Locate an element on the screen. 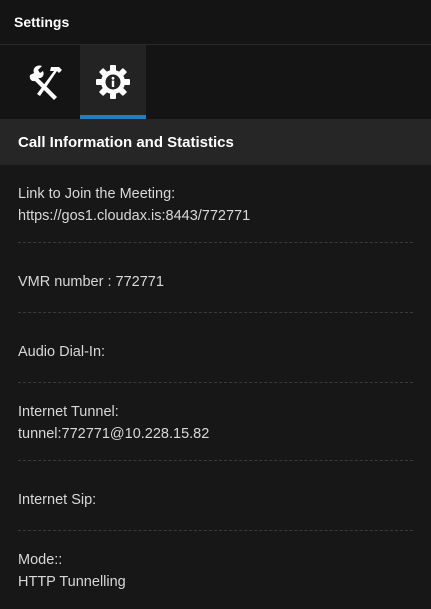 Image resolution: width=431 pixels, height=609 pixels. mode-value: HTTP Tunnelling is located at coordinates (72, 582).